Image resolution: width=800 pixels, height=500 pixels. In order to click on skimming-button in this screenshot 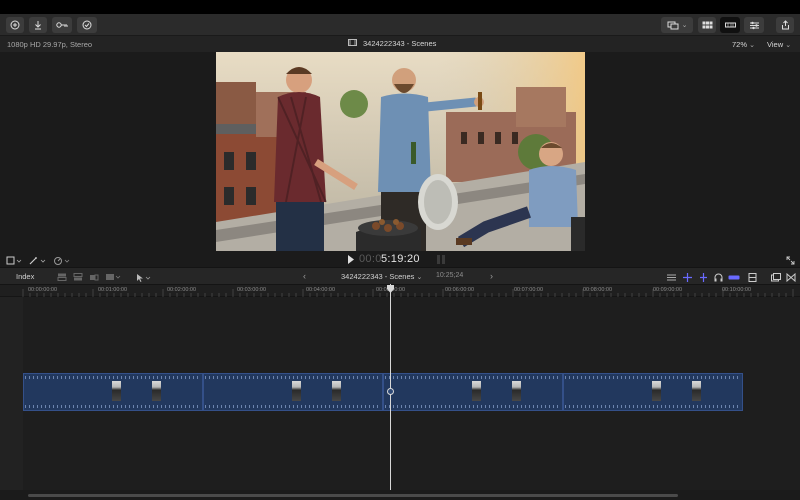, I will do `click(687, 277)`.